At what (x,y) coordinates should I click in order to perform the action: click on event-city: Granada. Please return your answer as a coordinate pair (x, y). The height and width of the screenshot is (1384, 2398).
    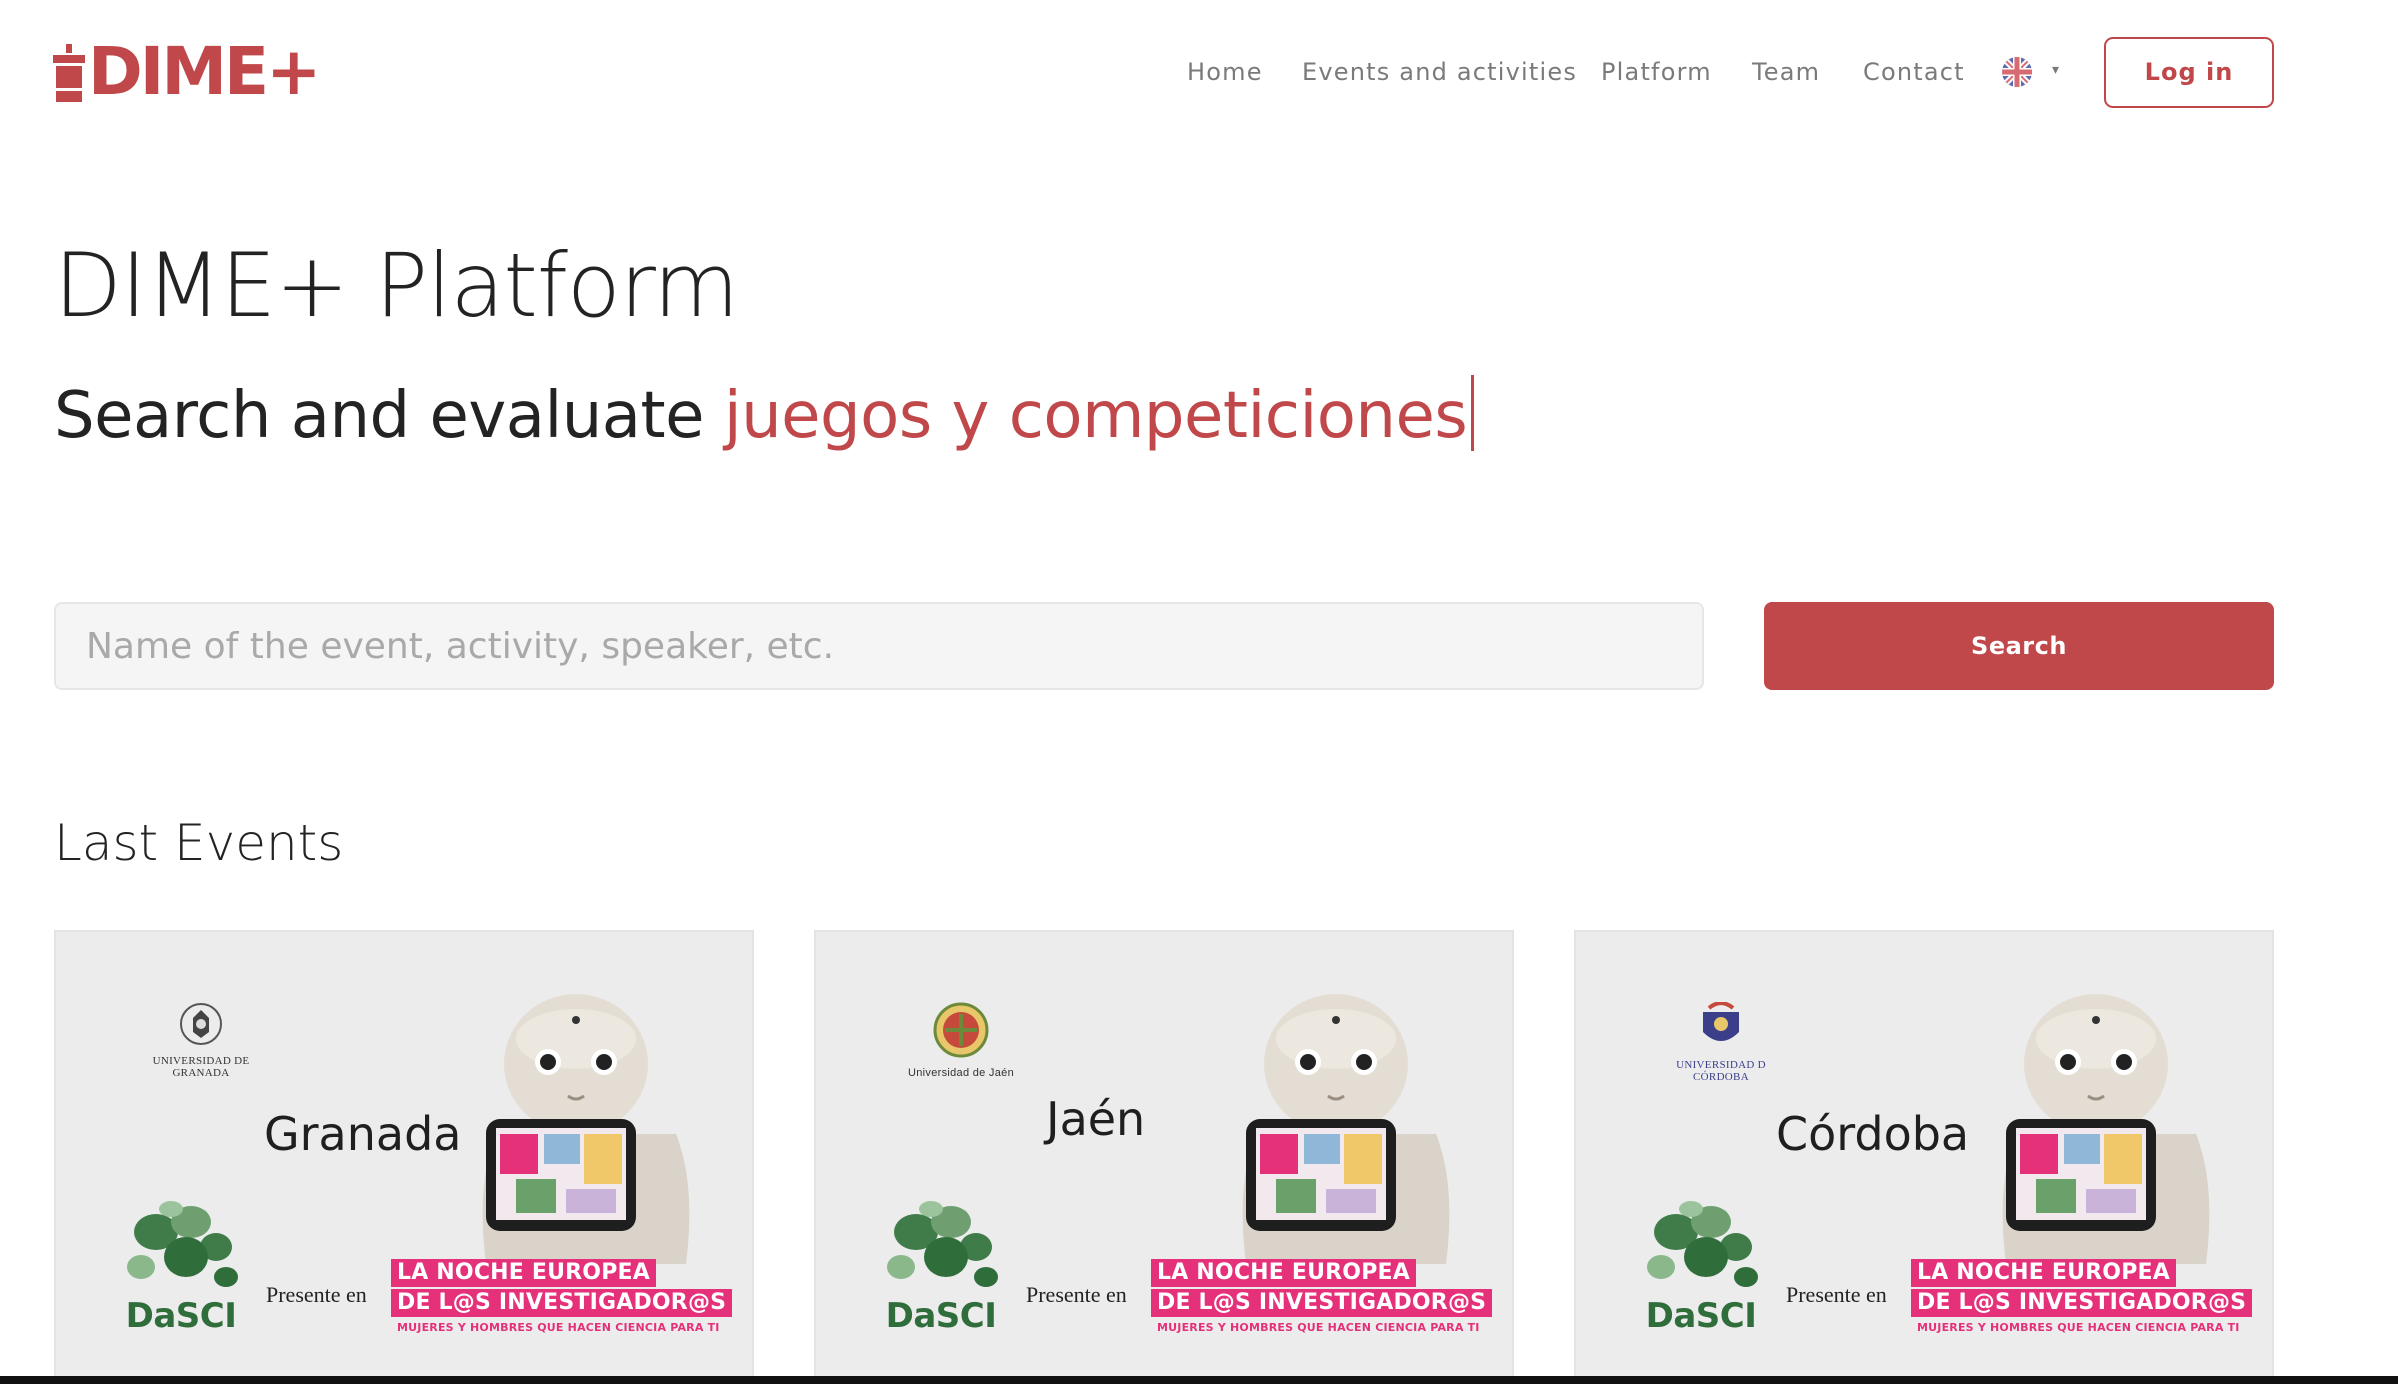
    Looking at the image, I should click on (363, 1134).